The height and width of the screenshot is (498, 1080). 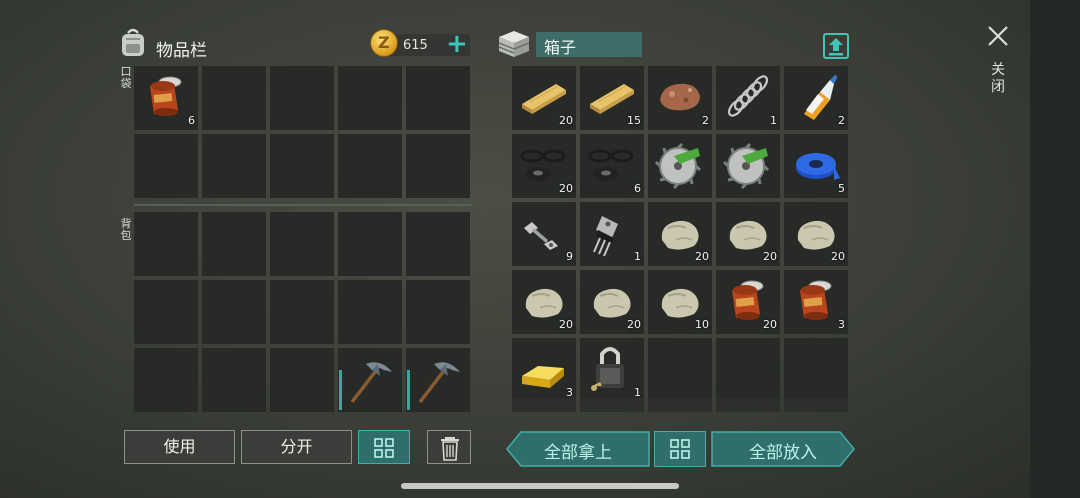 I want to click on box-name-field: 箱子, so click(x=589, y=44).